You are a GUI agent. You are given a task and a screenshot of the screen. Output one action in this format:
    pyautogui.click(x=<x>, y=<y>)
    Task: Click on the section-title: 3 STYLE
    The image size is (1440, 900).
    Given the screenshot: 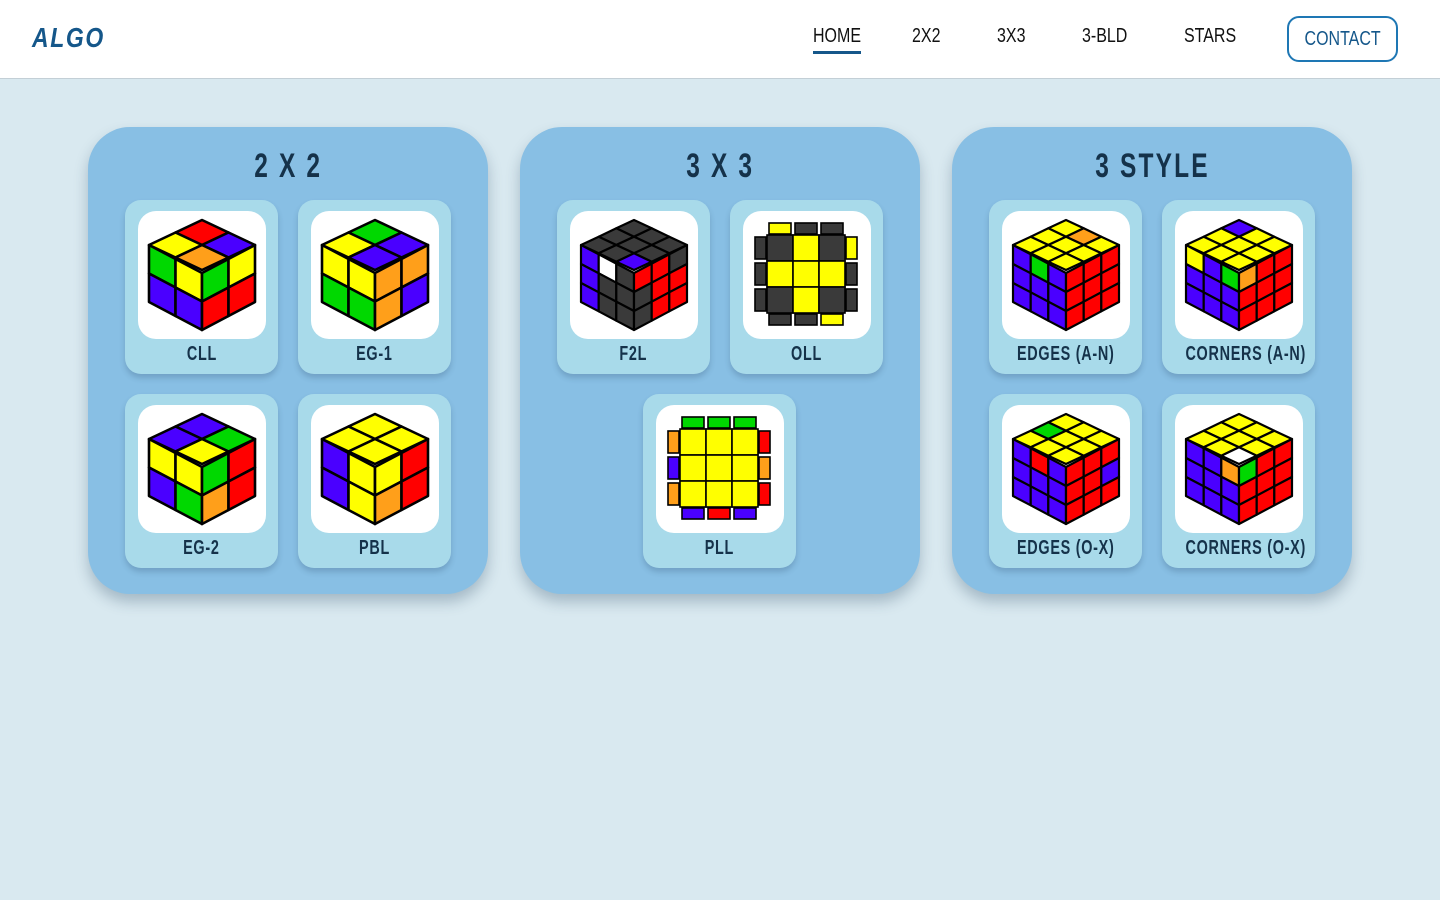 What is the action you would take?
    pyautogui.click(x=1152, y=166)
    